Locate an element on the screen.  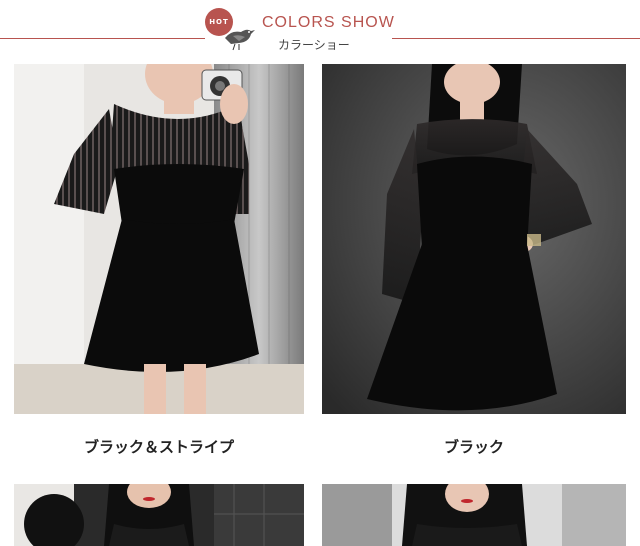
section-title: COLORS SHOW is located at coordinates (328, 22).